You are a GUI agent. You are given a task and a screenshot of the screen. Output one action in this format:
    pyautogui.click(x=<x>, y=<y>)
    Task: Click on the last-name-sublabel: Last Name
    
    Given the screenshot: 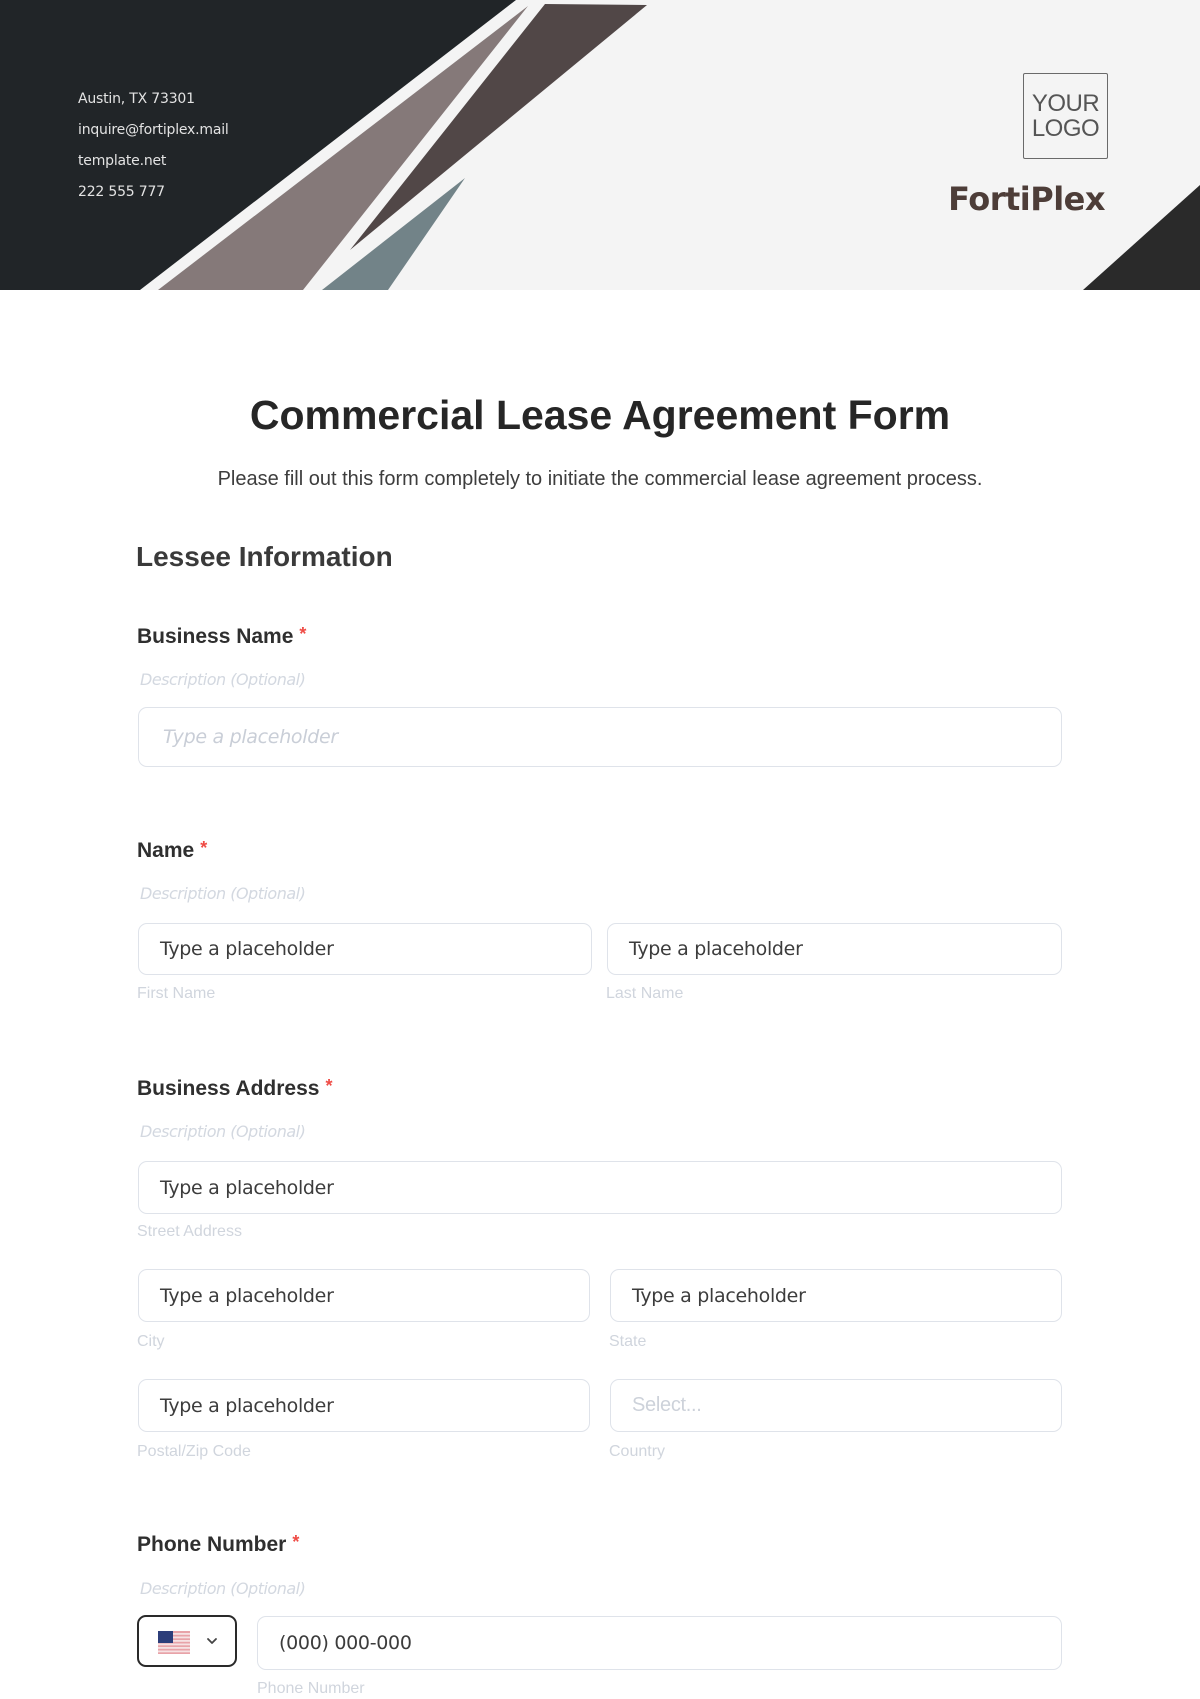 What is the action you would take?
    pyautogui.click(x=645, y=993)
    